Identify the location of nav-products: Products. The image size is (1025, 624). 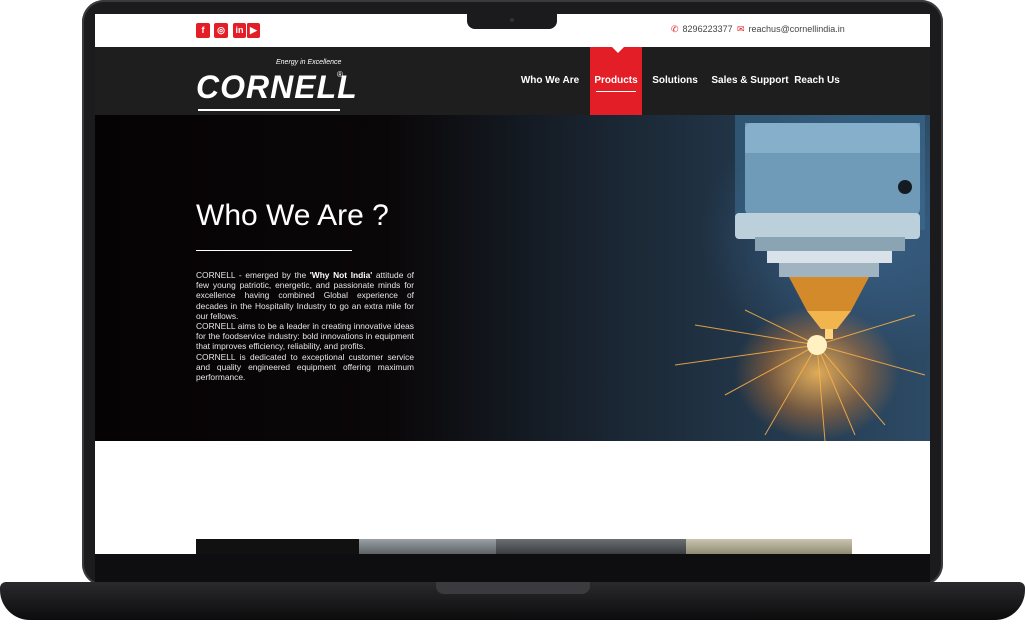
(616, 81).